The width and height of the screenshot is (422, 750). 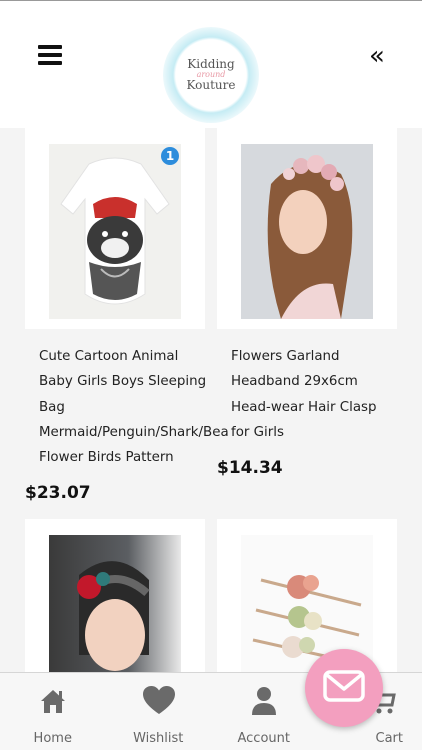 What do you see at coordinates (158, 738) in the screenshot?
I see `tab-label: Wishlist` at bounding box center [158, 738].